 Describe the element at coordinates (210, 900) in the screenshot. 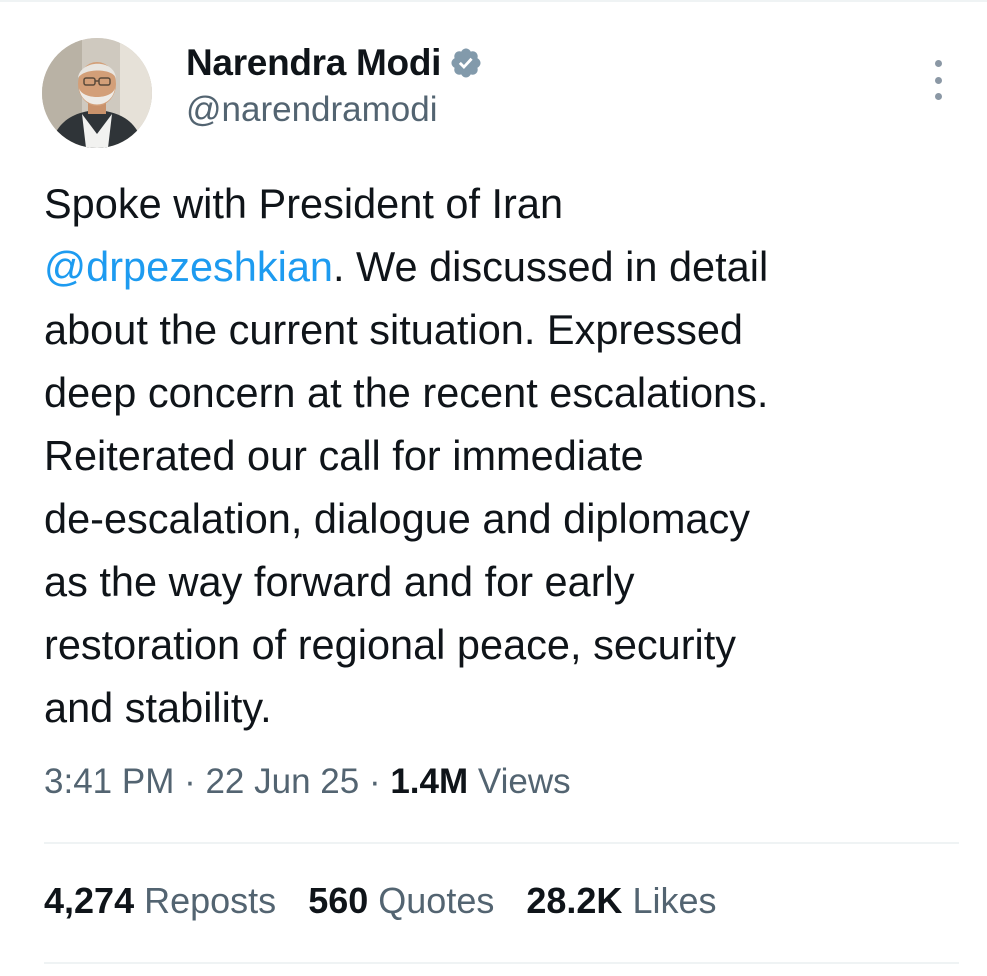

I see `reposts-label: Reposts` at that location.